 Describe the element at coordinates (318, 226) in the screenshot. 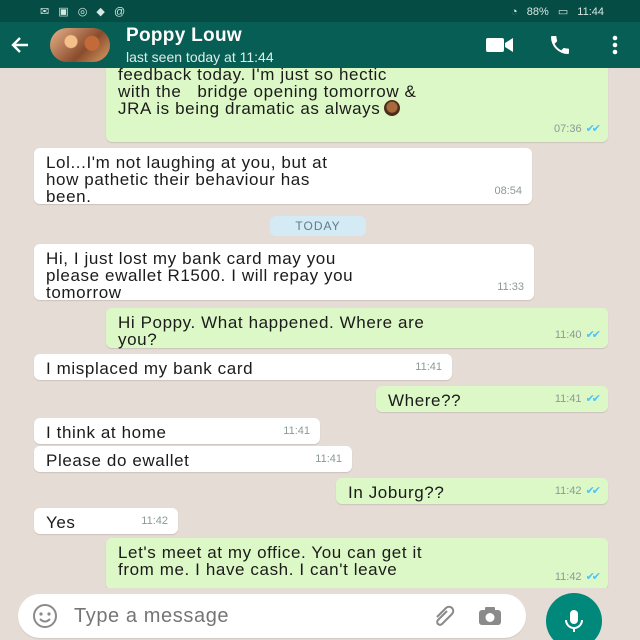

I see `date-separator: TODAY` at that location.